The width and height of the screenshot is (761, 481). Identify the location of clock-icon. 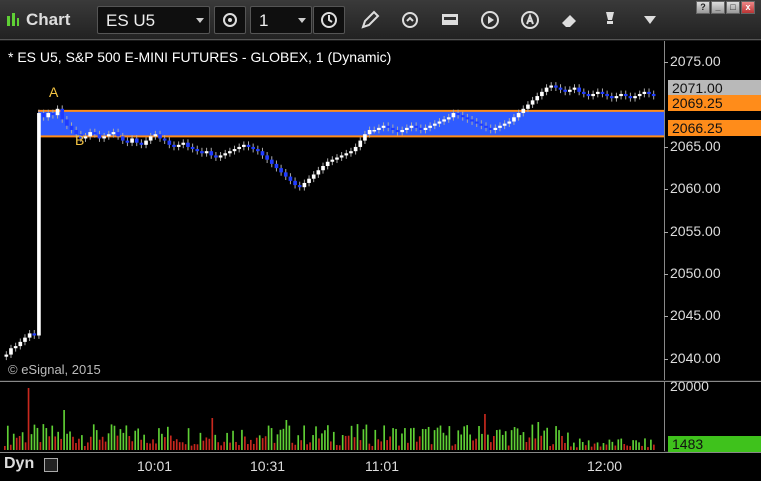
(329, 20).